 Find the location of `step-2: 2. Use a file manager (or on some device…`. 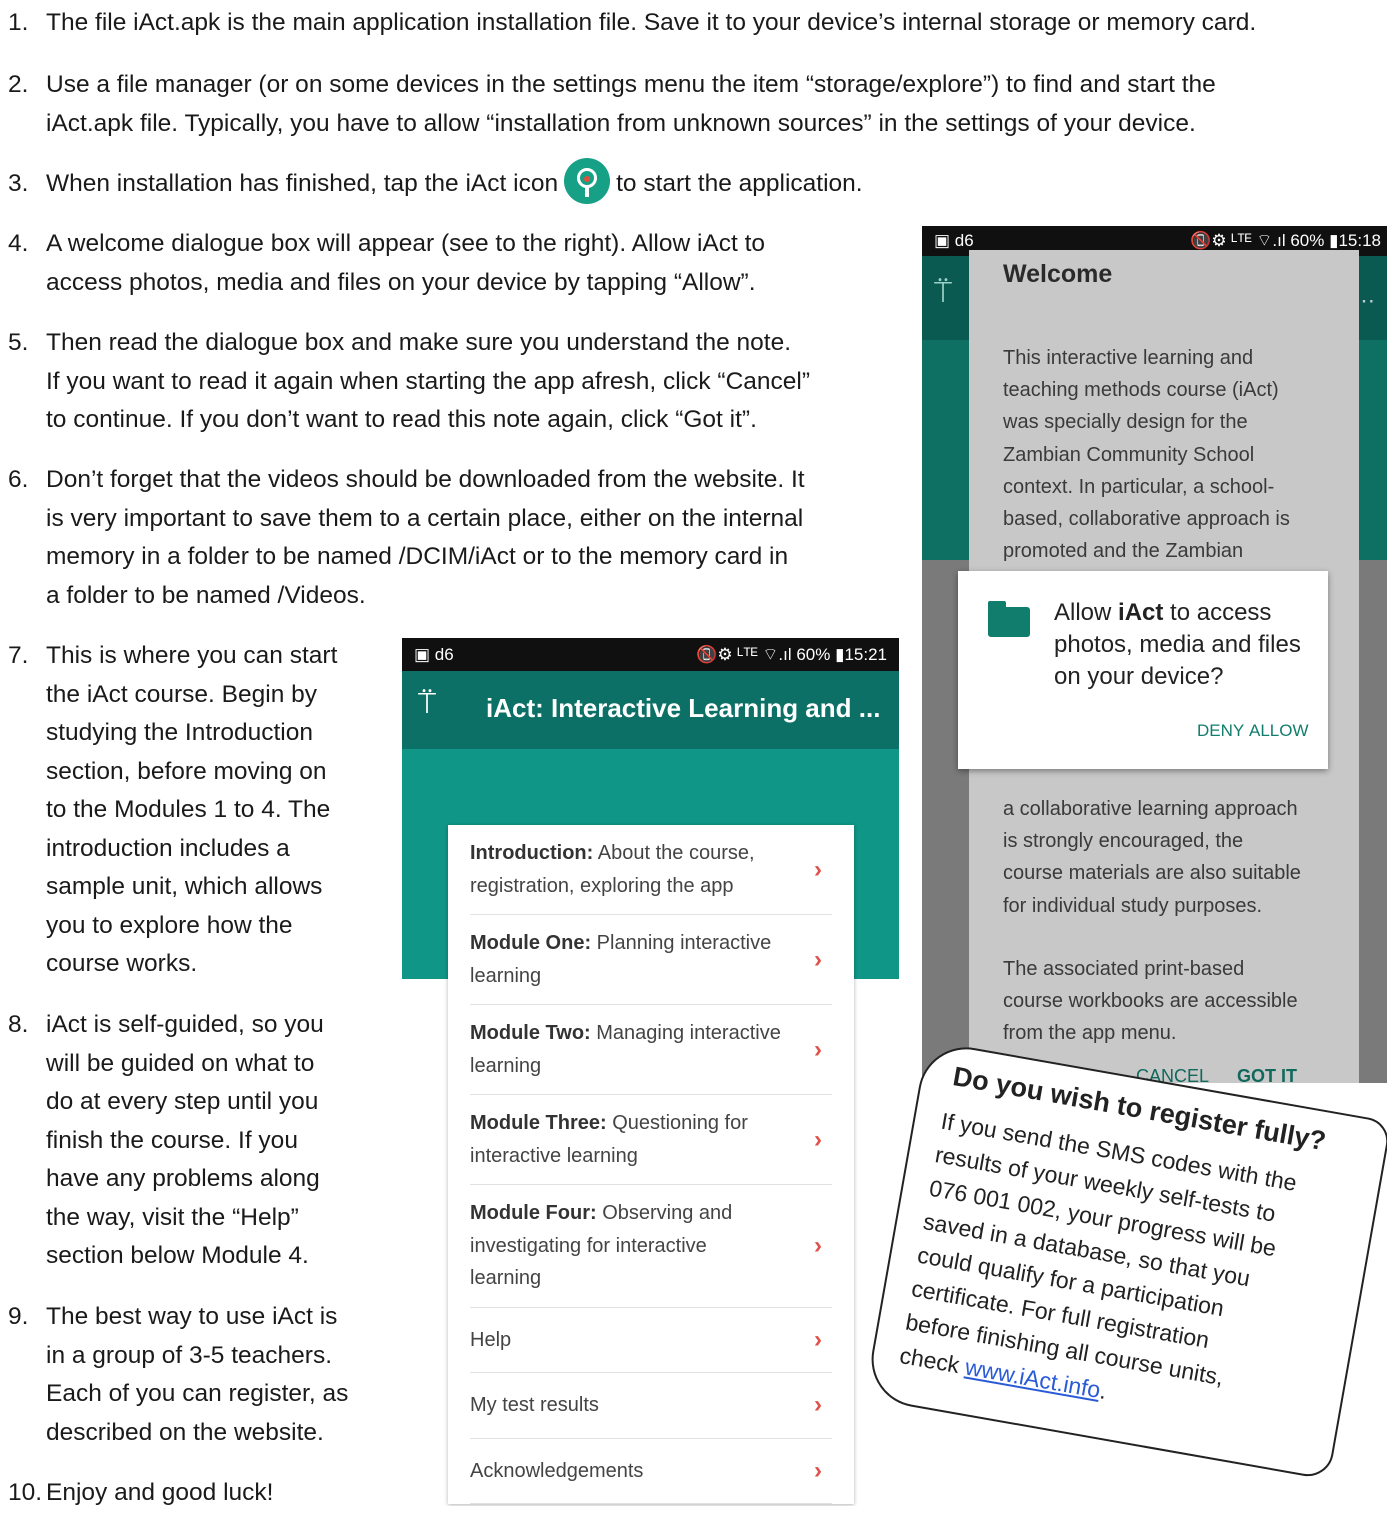

step-2: 2. Use a file manager (or on some device… is located at coordinates (697, 104).